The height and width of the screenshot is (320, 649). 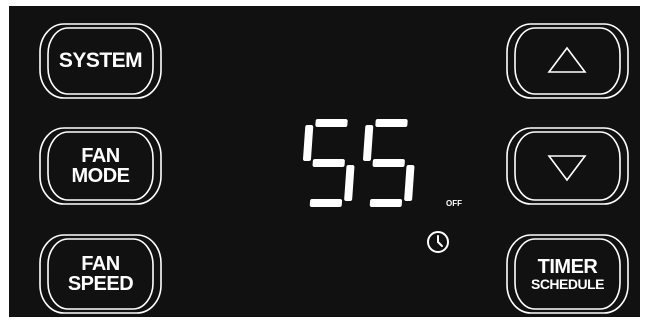 What do you see at coordinates (454, 203) in the screenshot?
I see `status-off-label: OFF` at bounding box center [454, 203].